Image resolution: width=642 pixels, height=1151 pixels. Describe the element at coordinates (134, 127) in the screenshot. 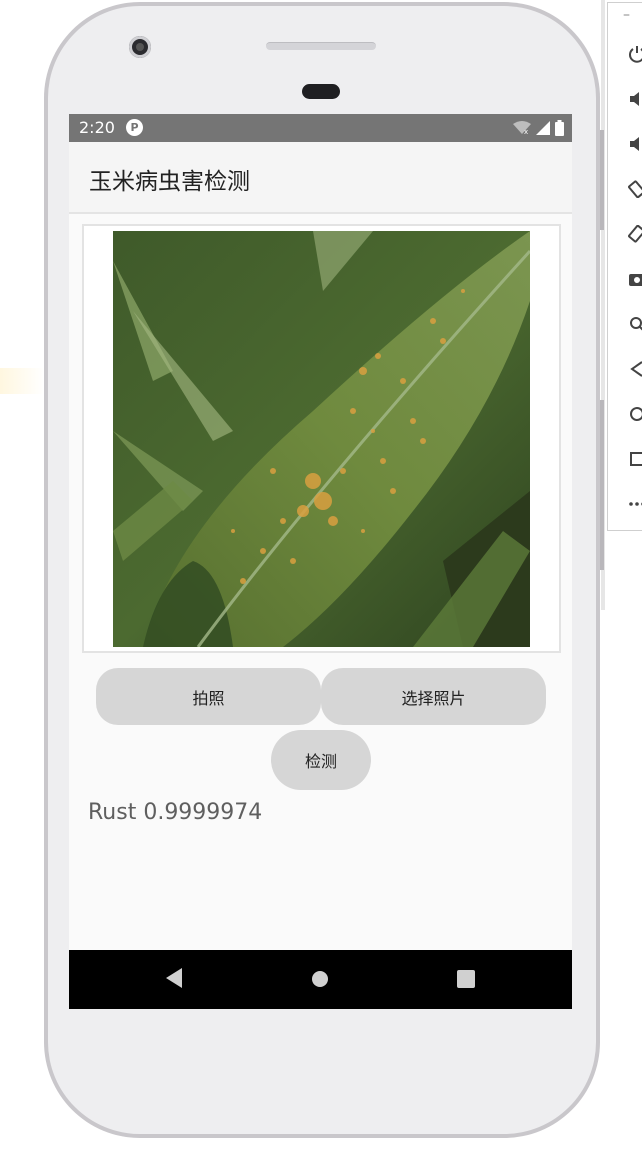

I see `notification-badge-icon: P` at that location.